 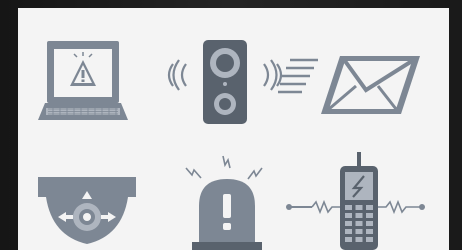 What do you see at coordinates (355, 201) in the screenshot?
I see `mobile-phone-icon` at bounding box center [355, 201].